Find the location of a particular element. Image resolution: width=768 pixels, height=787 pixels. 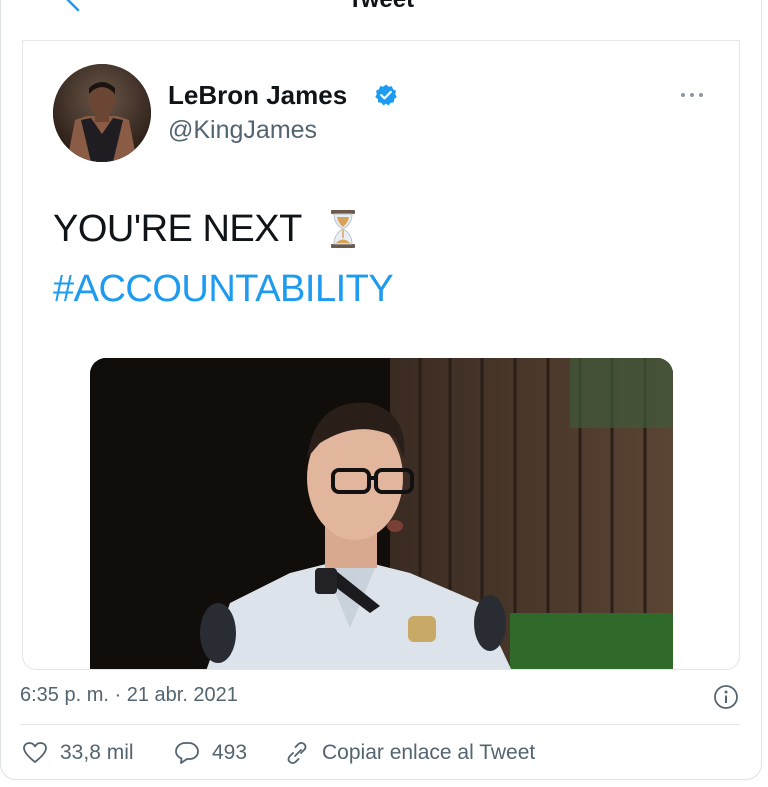

tweet-text: YOU'RE NEXT is located at coordinates (177, 229).